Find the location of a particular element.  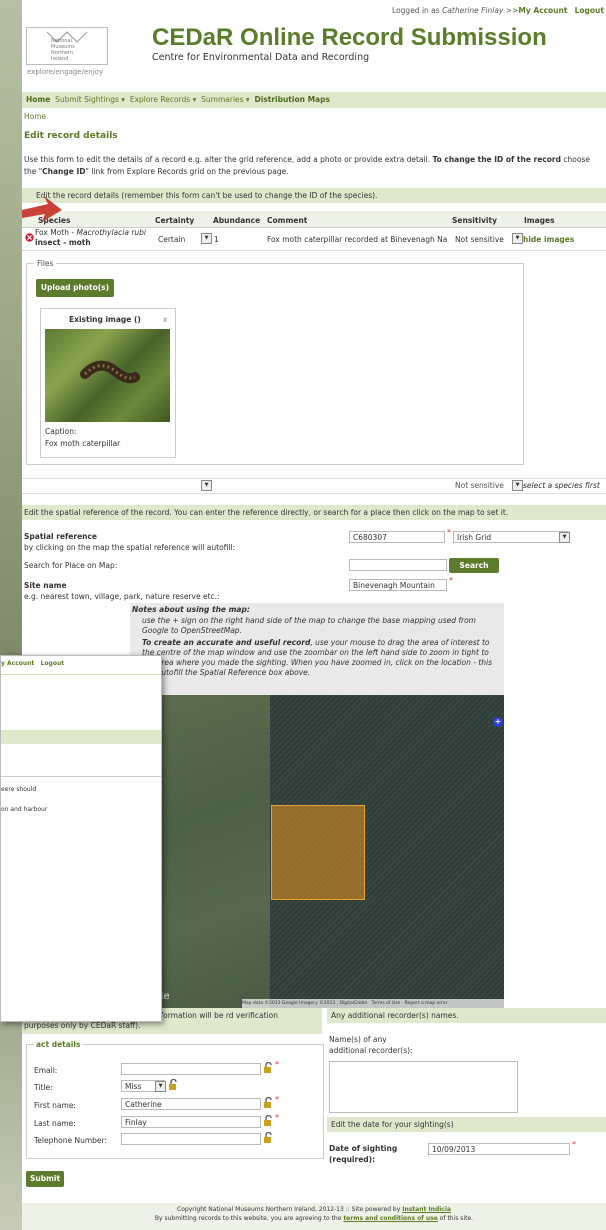

nav-submit-sightings: Submit Sightings ▾ is located at coordinates (90, 99).